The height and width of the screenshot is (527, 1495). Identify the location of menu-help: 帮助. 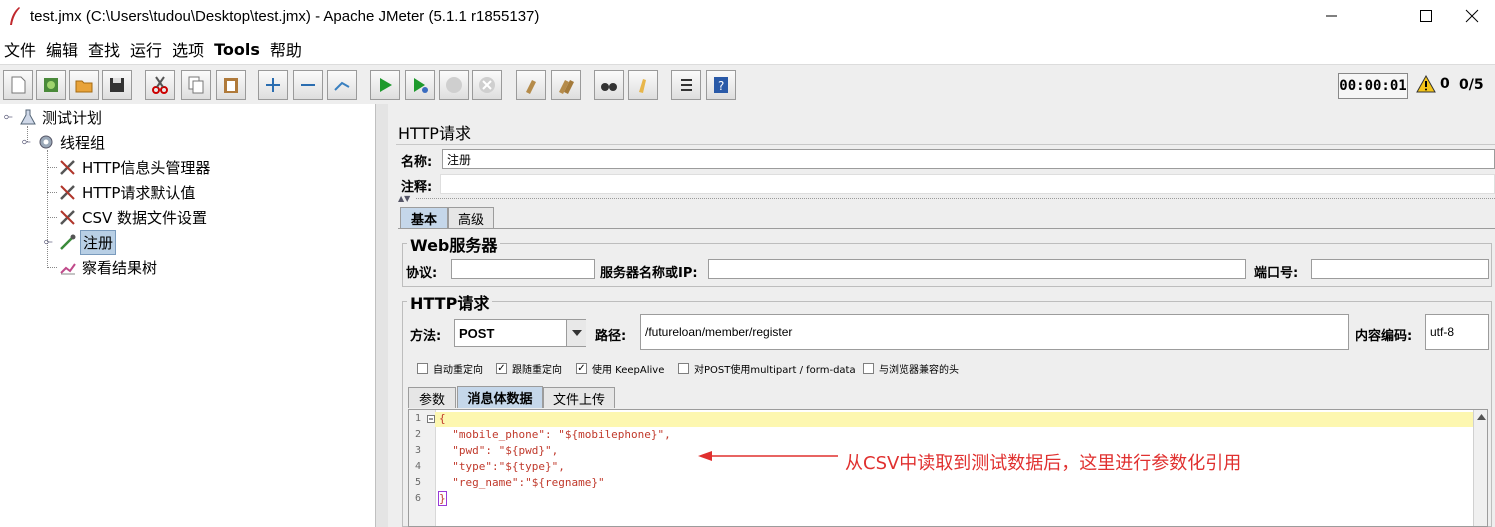
(287, 49).